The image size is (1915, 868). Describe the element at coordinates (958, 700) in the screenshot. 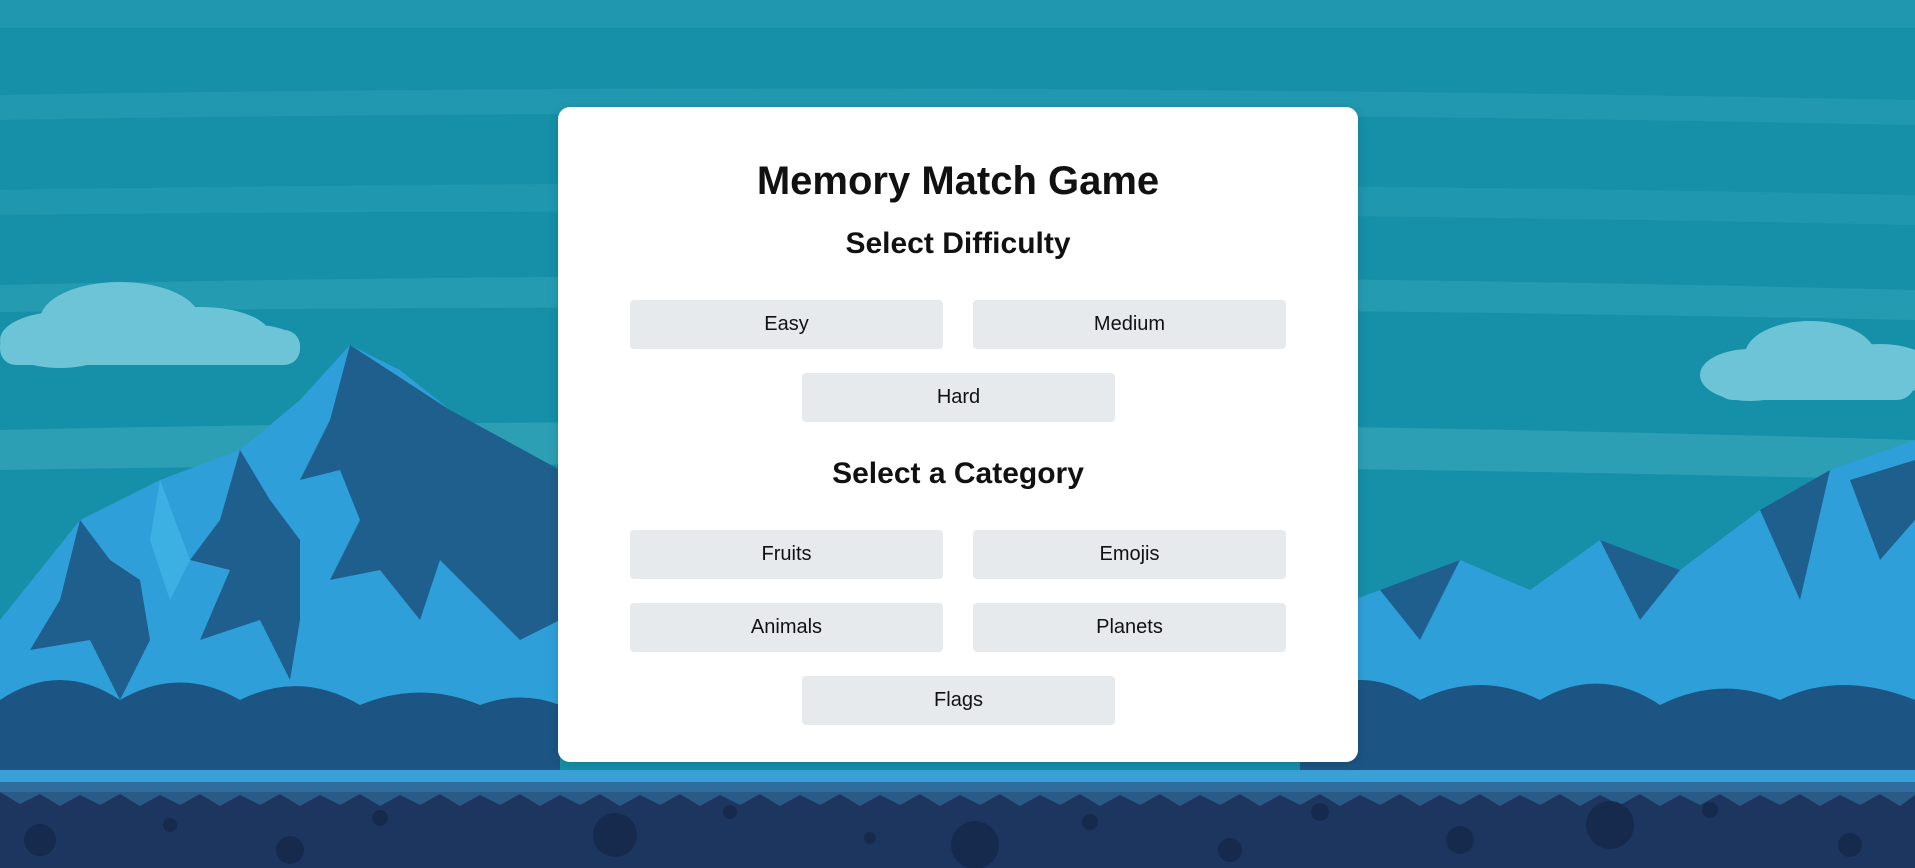

I see `category-flags-button: Flags` at that location.